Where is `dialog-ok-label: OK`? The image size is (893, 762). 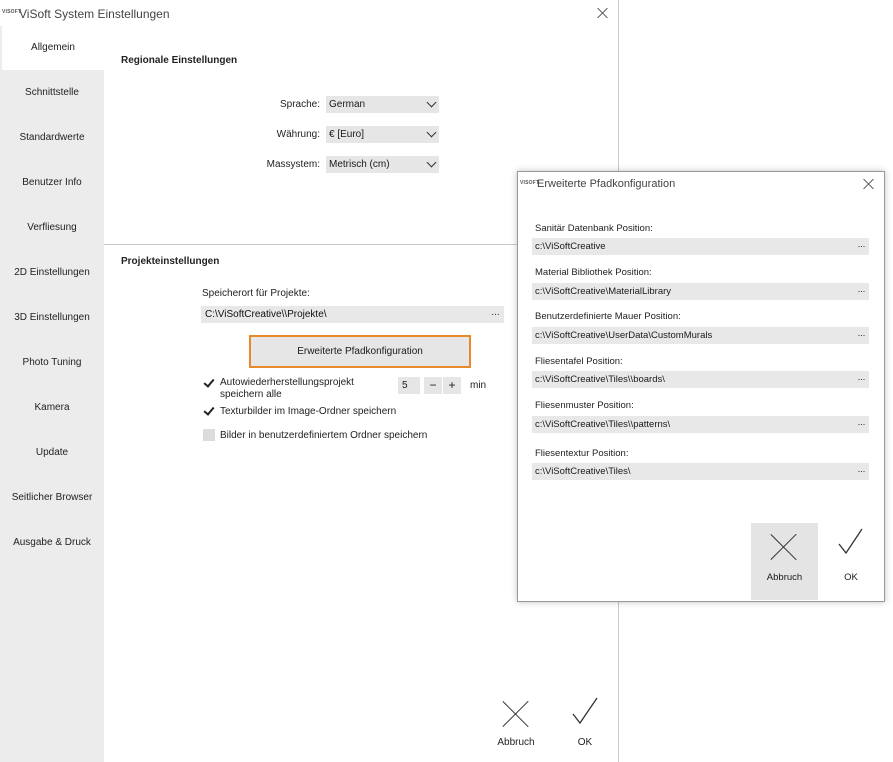 dialog-ok-label: OK is located at coordinates (851, 577).